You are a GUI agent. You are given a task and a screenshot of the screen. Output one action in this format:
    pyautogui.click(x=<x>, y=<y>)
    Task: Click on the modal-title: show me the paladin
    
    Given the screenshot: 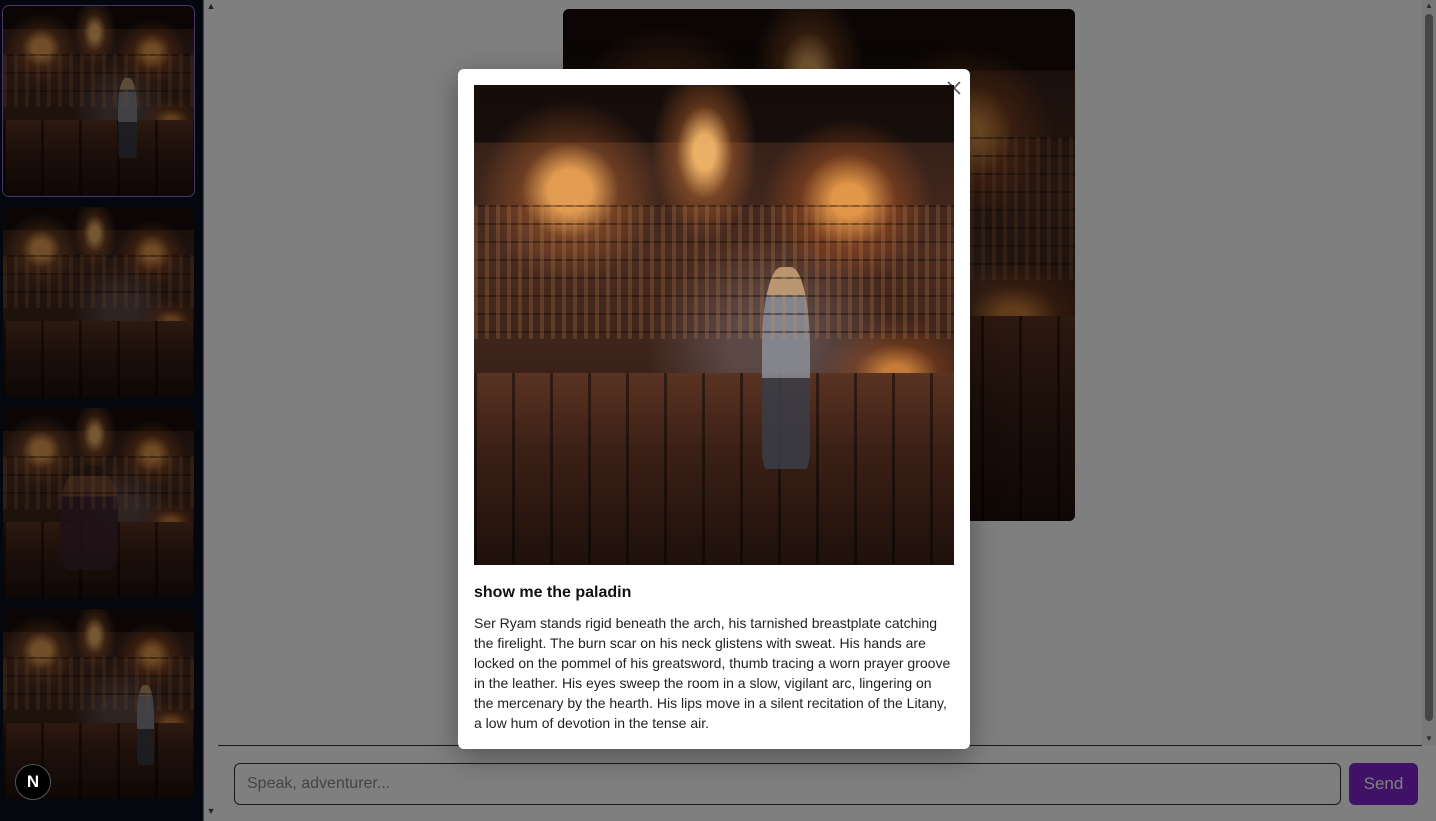 What is the action you would take?
    pyautogui.click(x=553, y=592)
    